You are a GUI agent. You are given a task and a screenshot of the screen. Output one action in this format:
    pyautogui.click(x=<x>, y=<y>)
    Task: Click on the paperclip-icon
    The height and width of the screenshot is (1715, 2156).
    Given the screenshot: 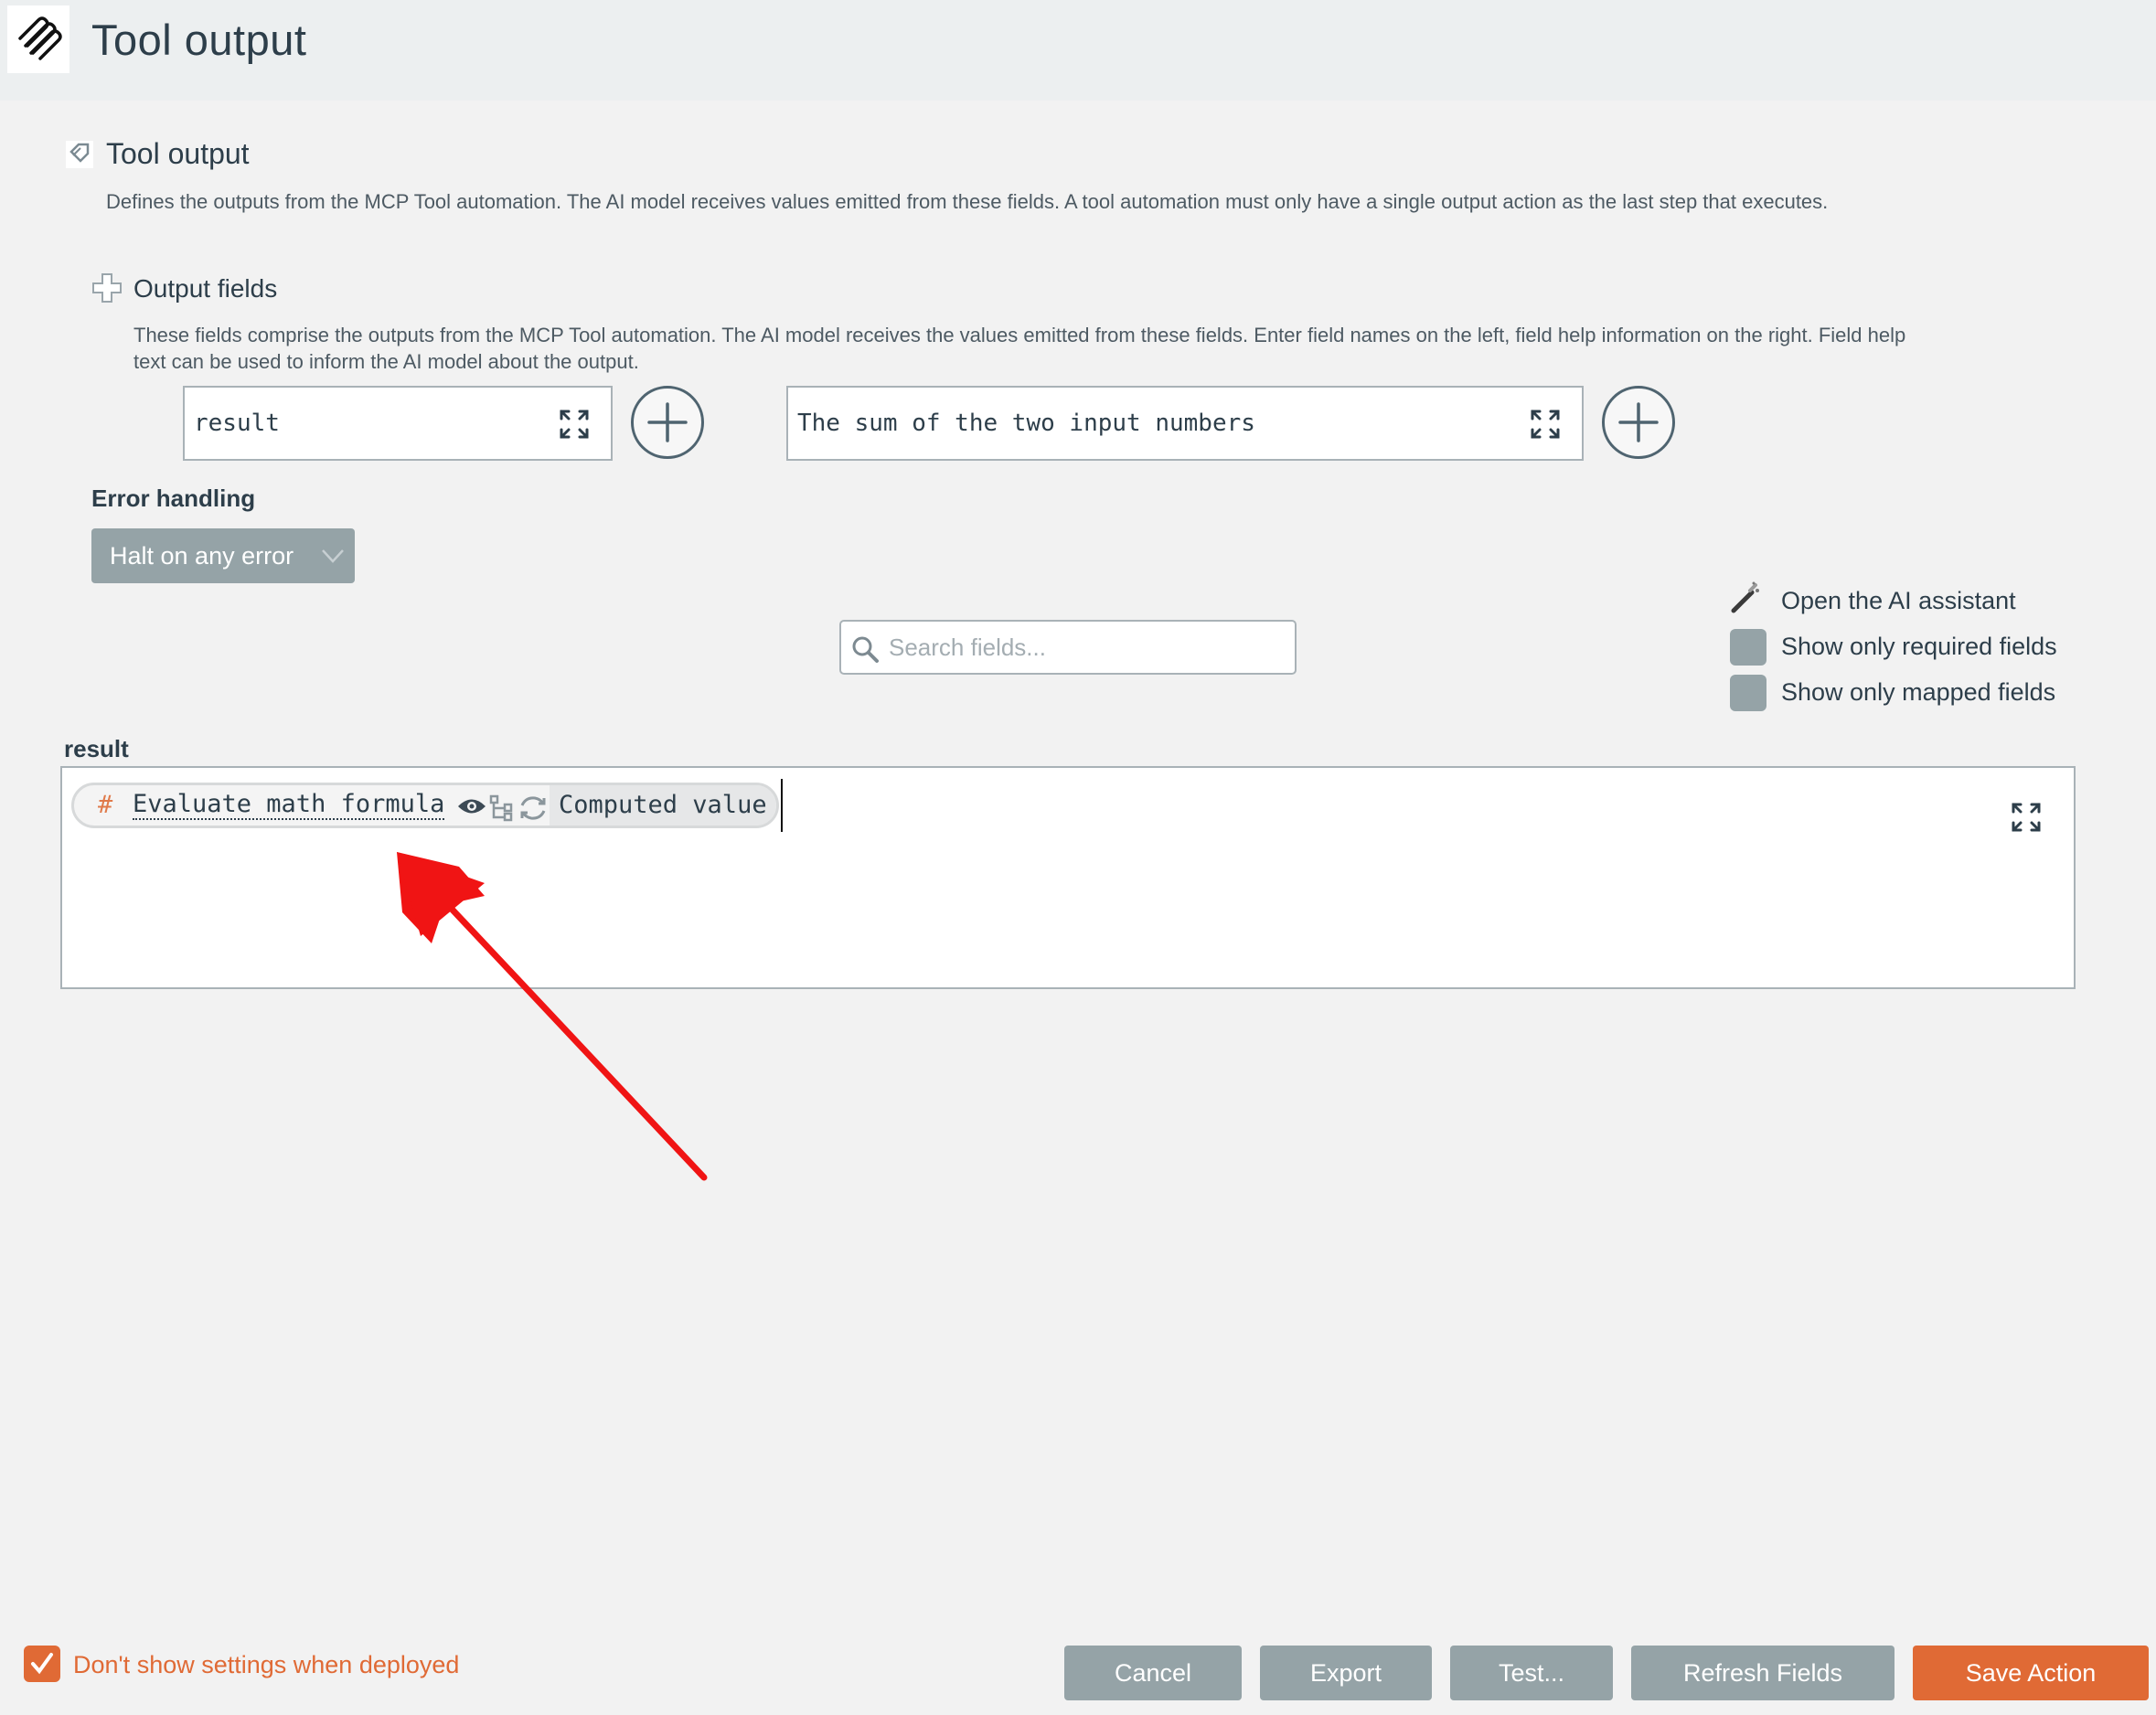 What is the action you would take?
    pyautogui.click(x=40, y=38)
    